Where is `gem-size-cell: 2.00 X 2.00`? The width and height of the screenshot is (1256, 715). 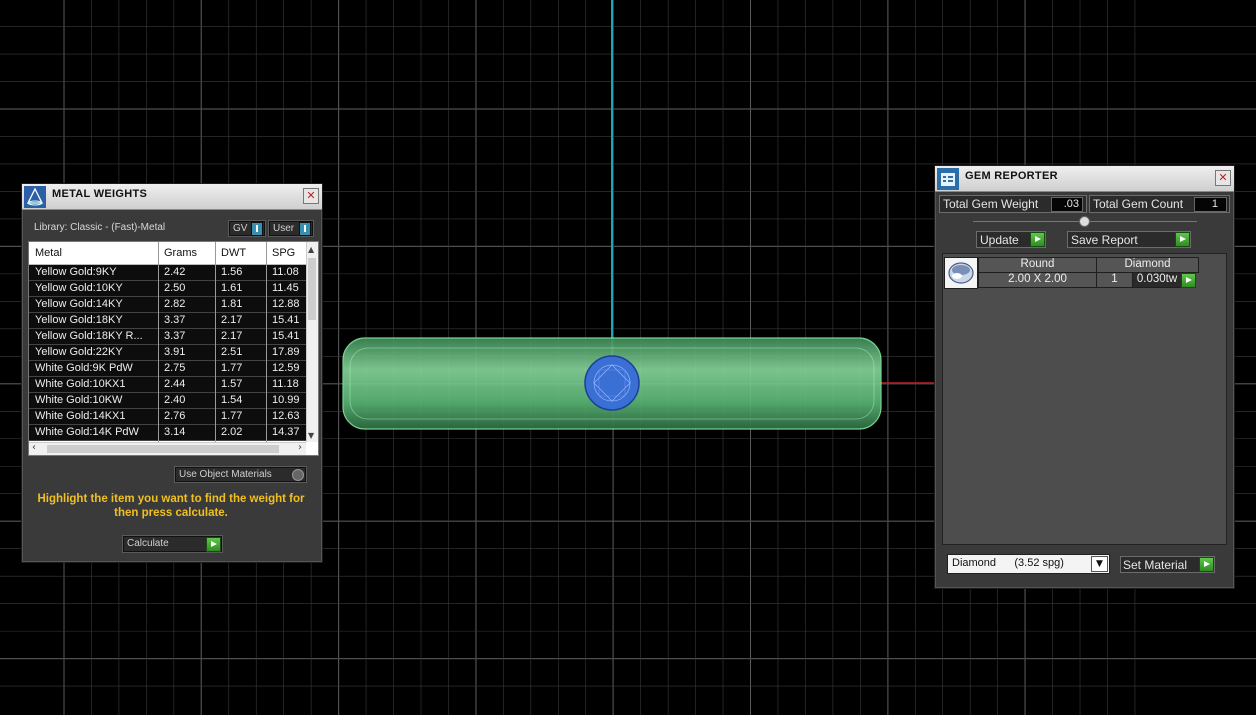
gem-size-cell: 2.00 X 2.00 is located at coordinates (1037, 280).